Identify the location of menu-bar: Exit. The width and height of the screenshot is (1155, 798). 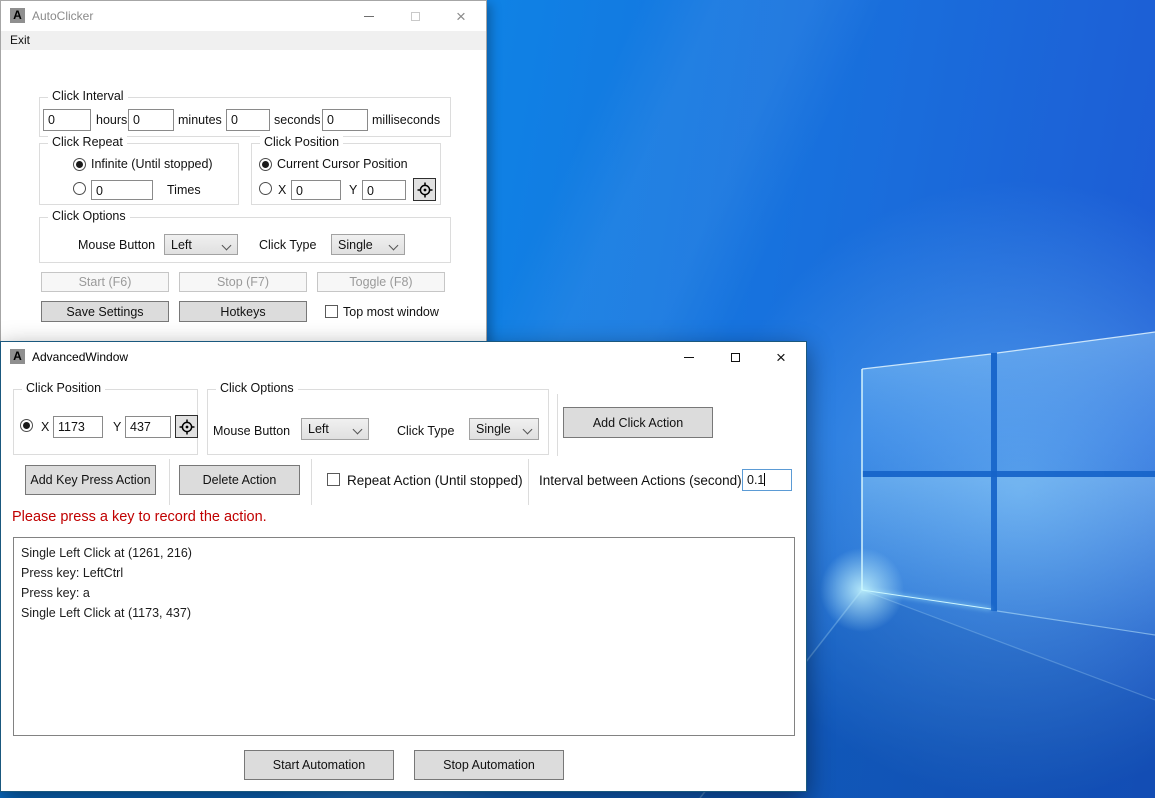
(243, 40).